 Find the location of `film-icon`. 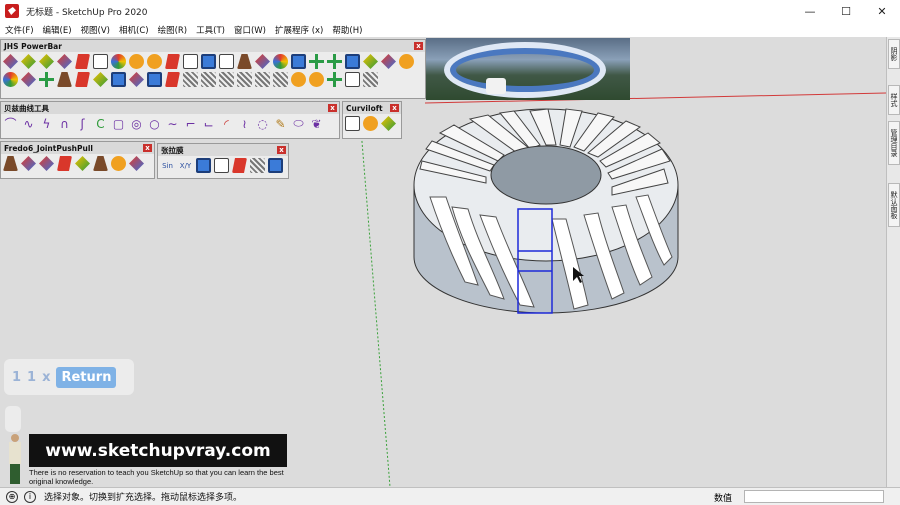

film-icon is located at coordinates (257, 165).